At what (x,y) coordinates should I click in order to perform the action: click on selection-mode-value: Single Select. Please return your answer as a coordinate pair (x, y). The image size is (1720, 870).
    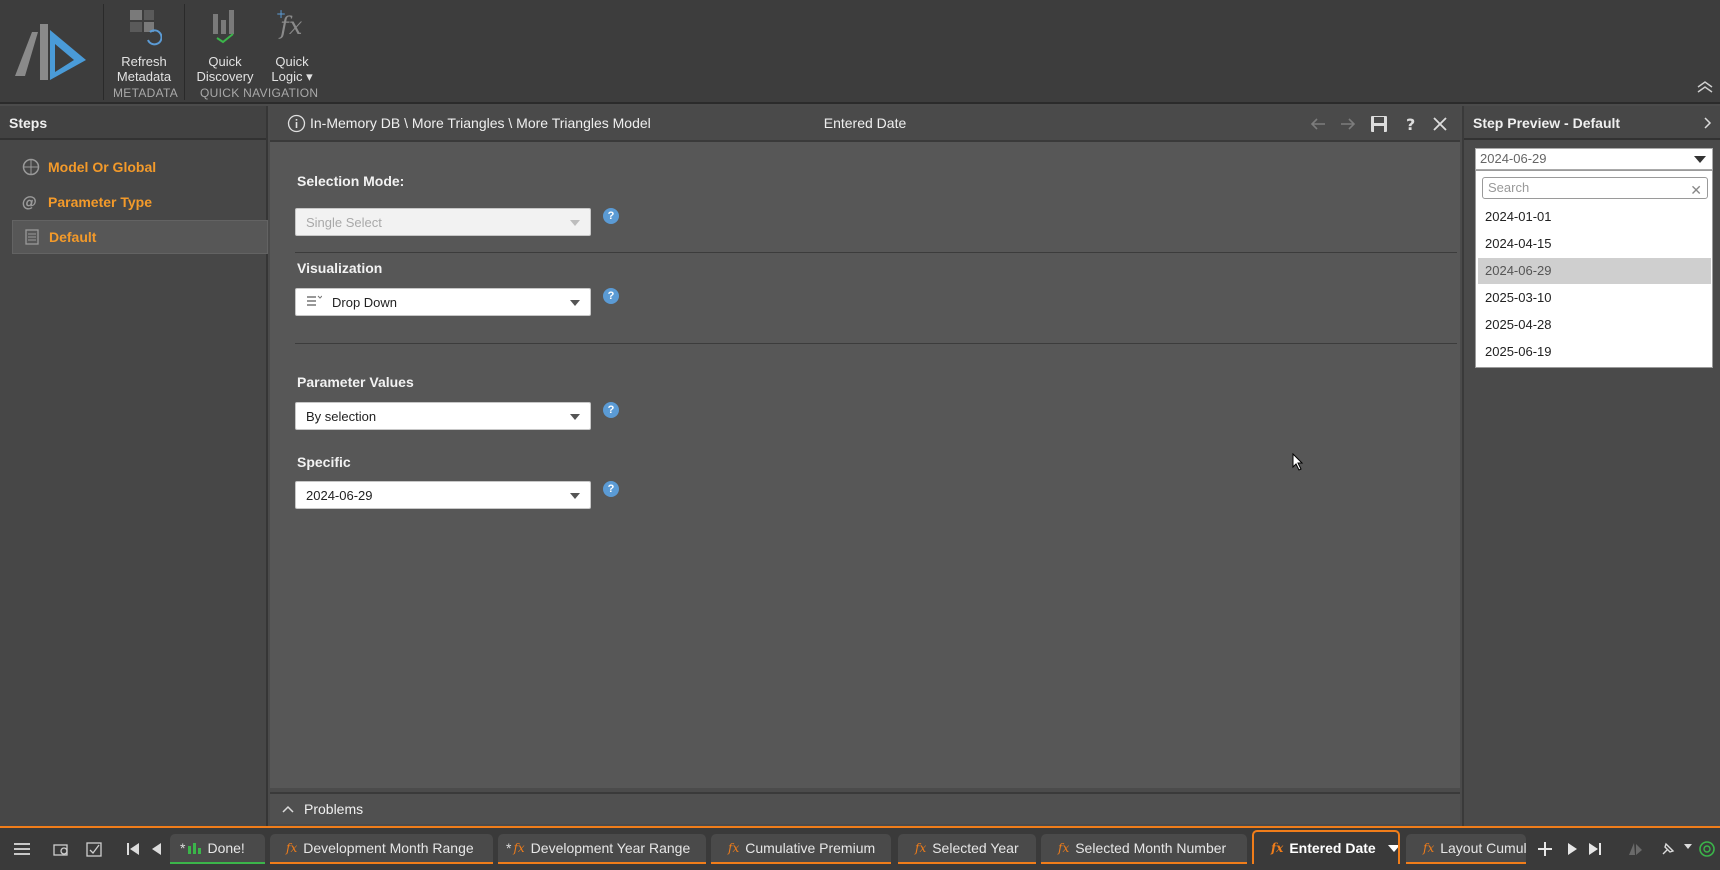
    Looking at the image, I should click on (344, 222).